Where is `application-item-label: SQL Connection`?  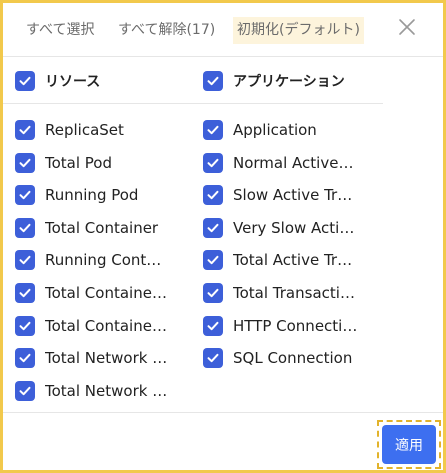 application-item-label: SQL Connection is located at coordinates (293, 358).